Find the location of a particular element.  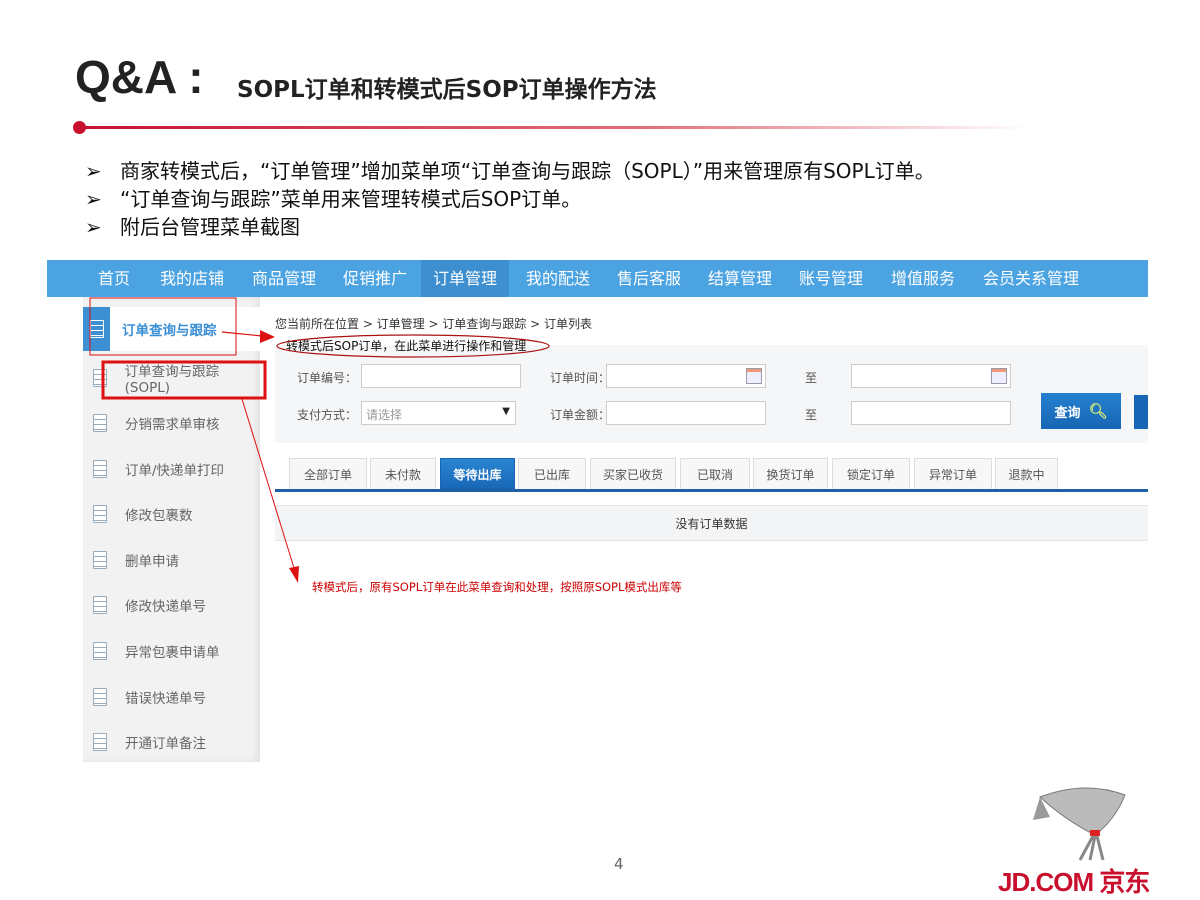

annotation-ellipse is located at coordinates (413, 346).